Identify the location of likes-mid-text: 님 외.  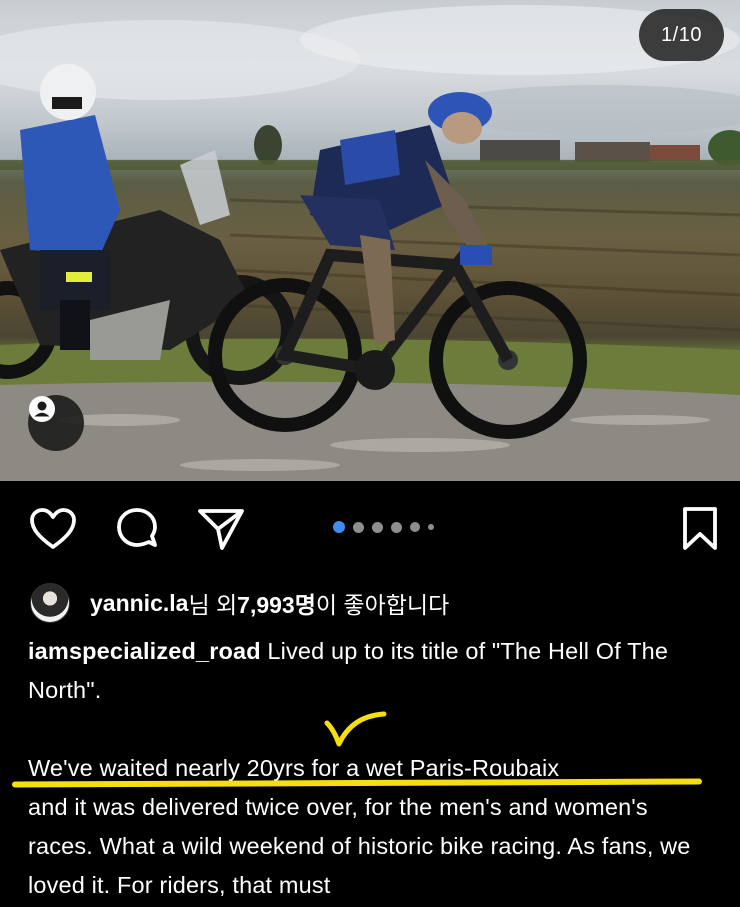
(213, 605).